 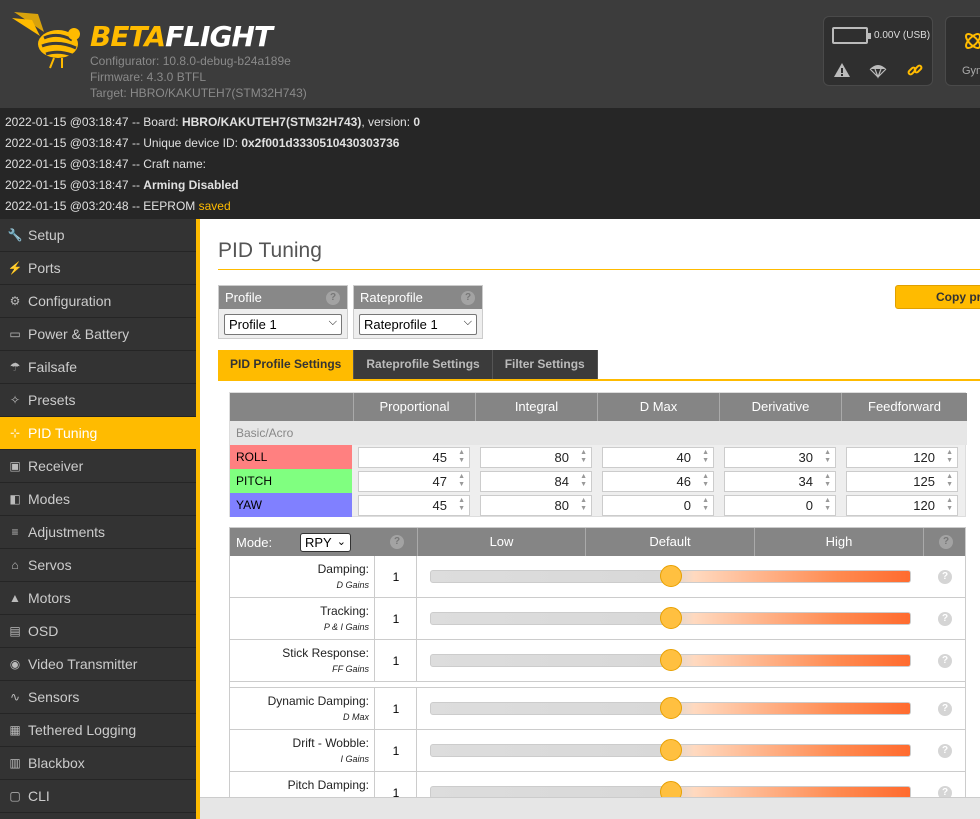 I want to click on rateprofile-select: Rateprofile 1 ⌵, so click(x=418, y=324).